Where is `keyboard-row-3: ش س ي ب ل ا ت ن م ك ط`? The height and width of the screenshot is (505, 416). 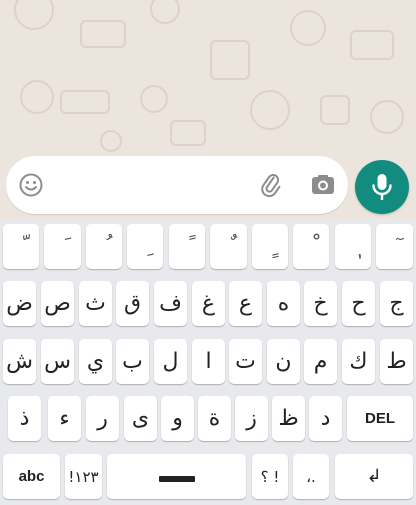 keyboard-row-3: ش س ي ب ل ا ت ن م ك ط is located at coordinates (208, 362).